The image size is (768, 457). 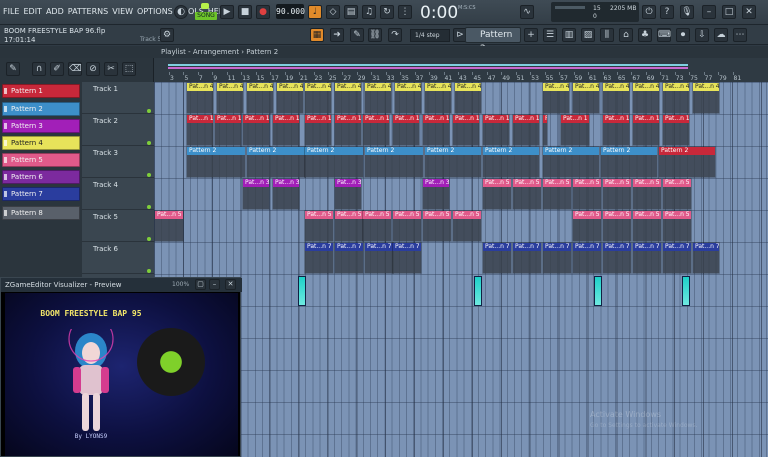 What do you see at coordinates (200, 284) in the screenshot?
I see `preview-settings-icon: ▢` at bounding box center [200, 284].